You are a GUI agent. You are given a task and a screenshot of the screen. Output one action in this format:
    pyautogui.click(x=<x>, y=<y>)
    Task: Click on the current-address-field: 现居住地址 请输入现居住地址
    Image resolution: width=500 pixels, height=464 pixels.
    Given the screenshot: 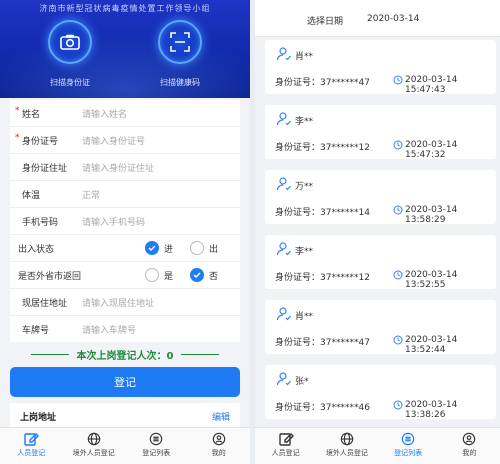 What is the action you would take?
    pyautogui.click(x=125, y=302)
    